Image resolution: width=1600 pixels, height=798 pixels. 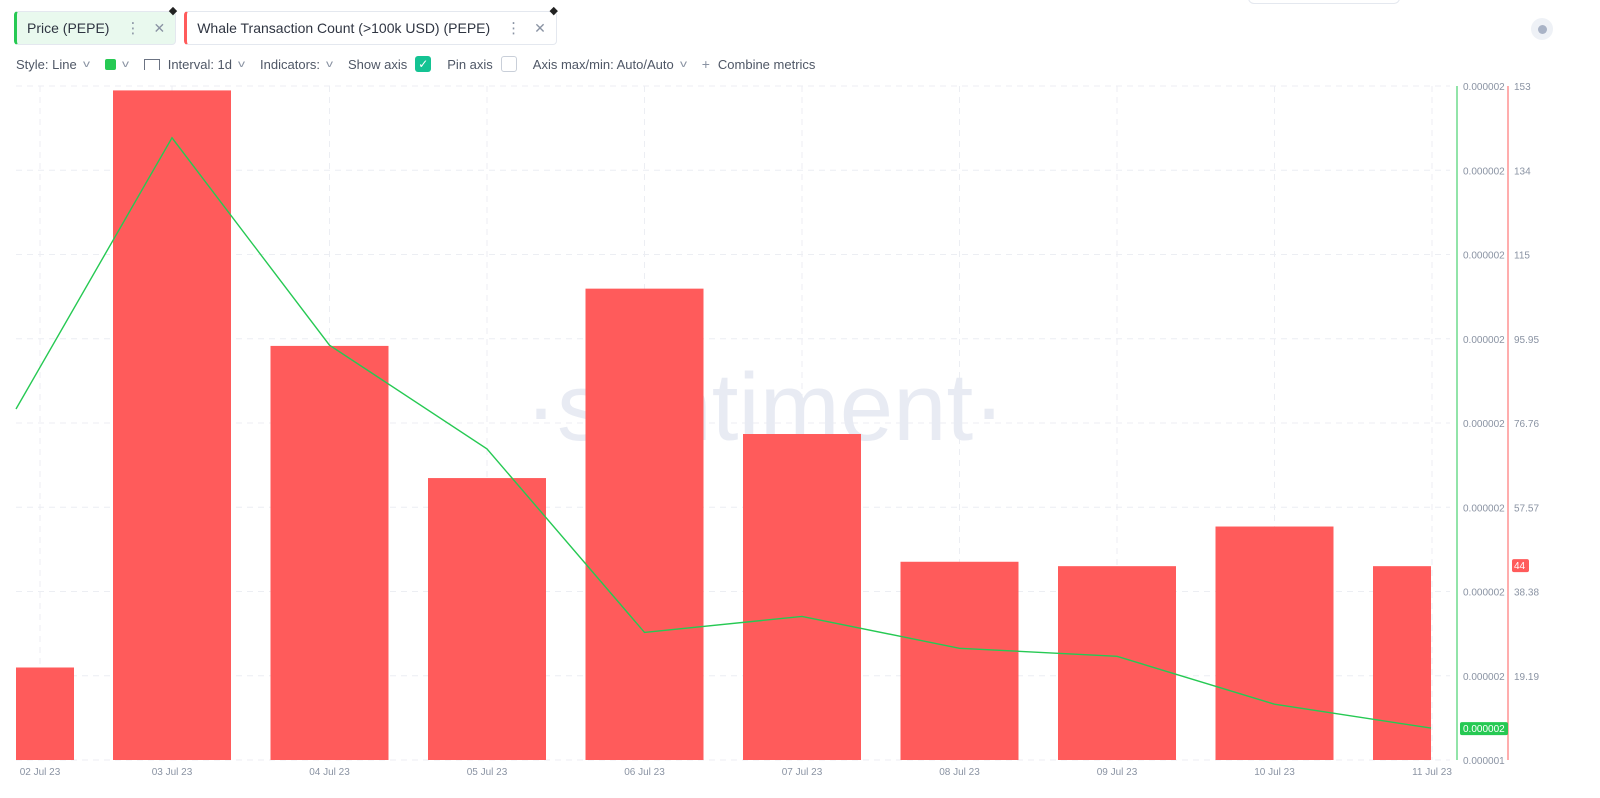 What do you see at coordinates (1526, 424) in the screenshot?
I see `whale-axis-tick: 76.76` at bounding box center [1526, 424].